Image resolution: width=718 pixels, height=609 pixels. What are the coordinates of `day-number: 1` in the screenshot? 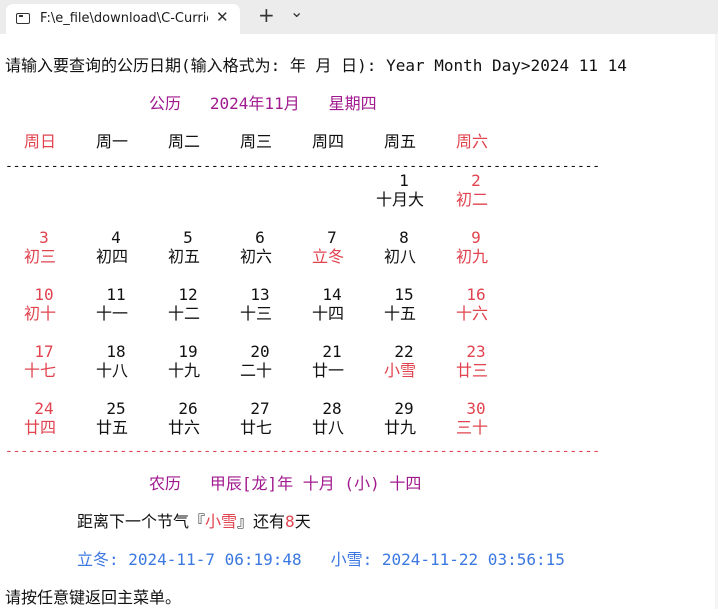 It's located at (404, 180).